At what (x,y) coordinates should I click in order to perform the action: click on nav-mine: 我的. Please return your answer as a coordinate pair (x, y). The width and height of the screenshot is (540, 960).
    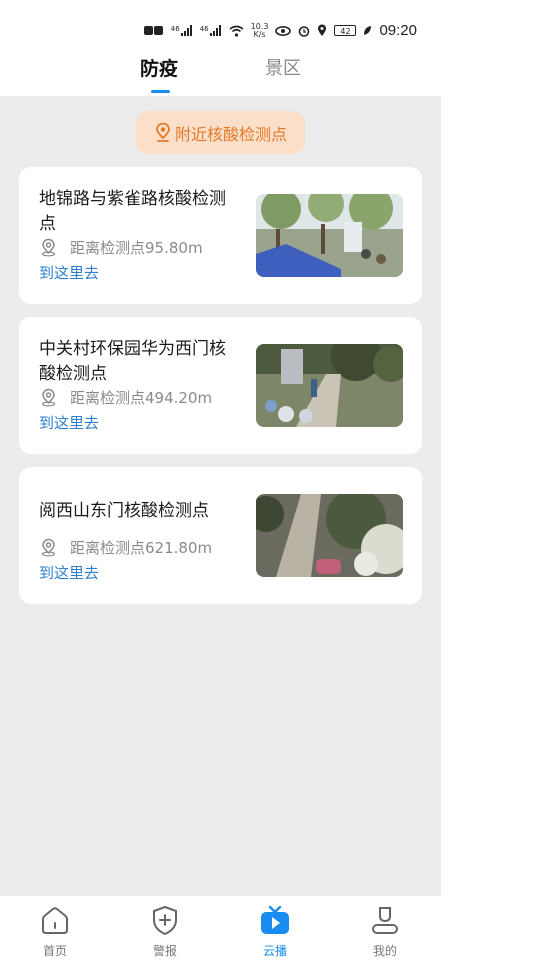
    Looking at the image, I should click on (385, 931).